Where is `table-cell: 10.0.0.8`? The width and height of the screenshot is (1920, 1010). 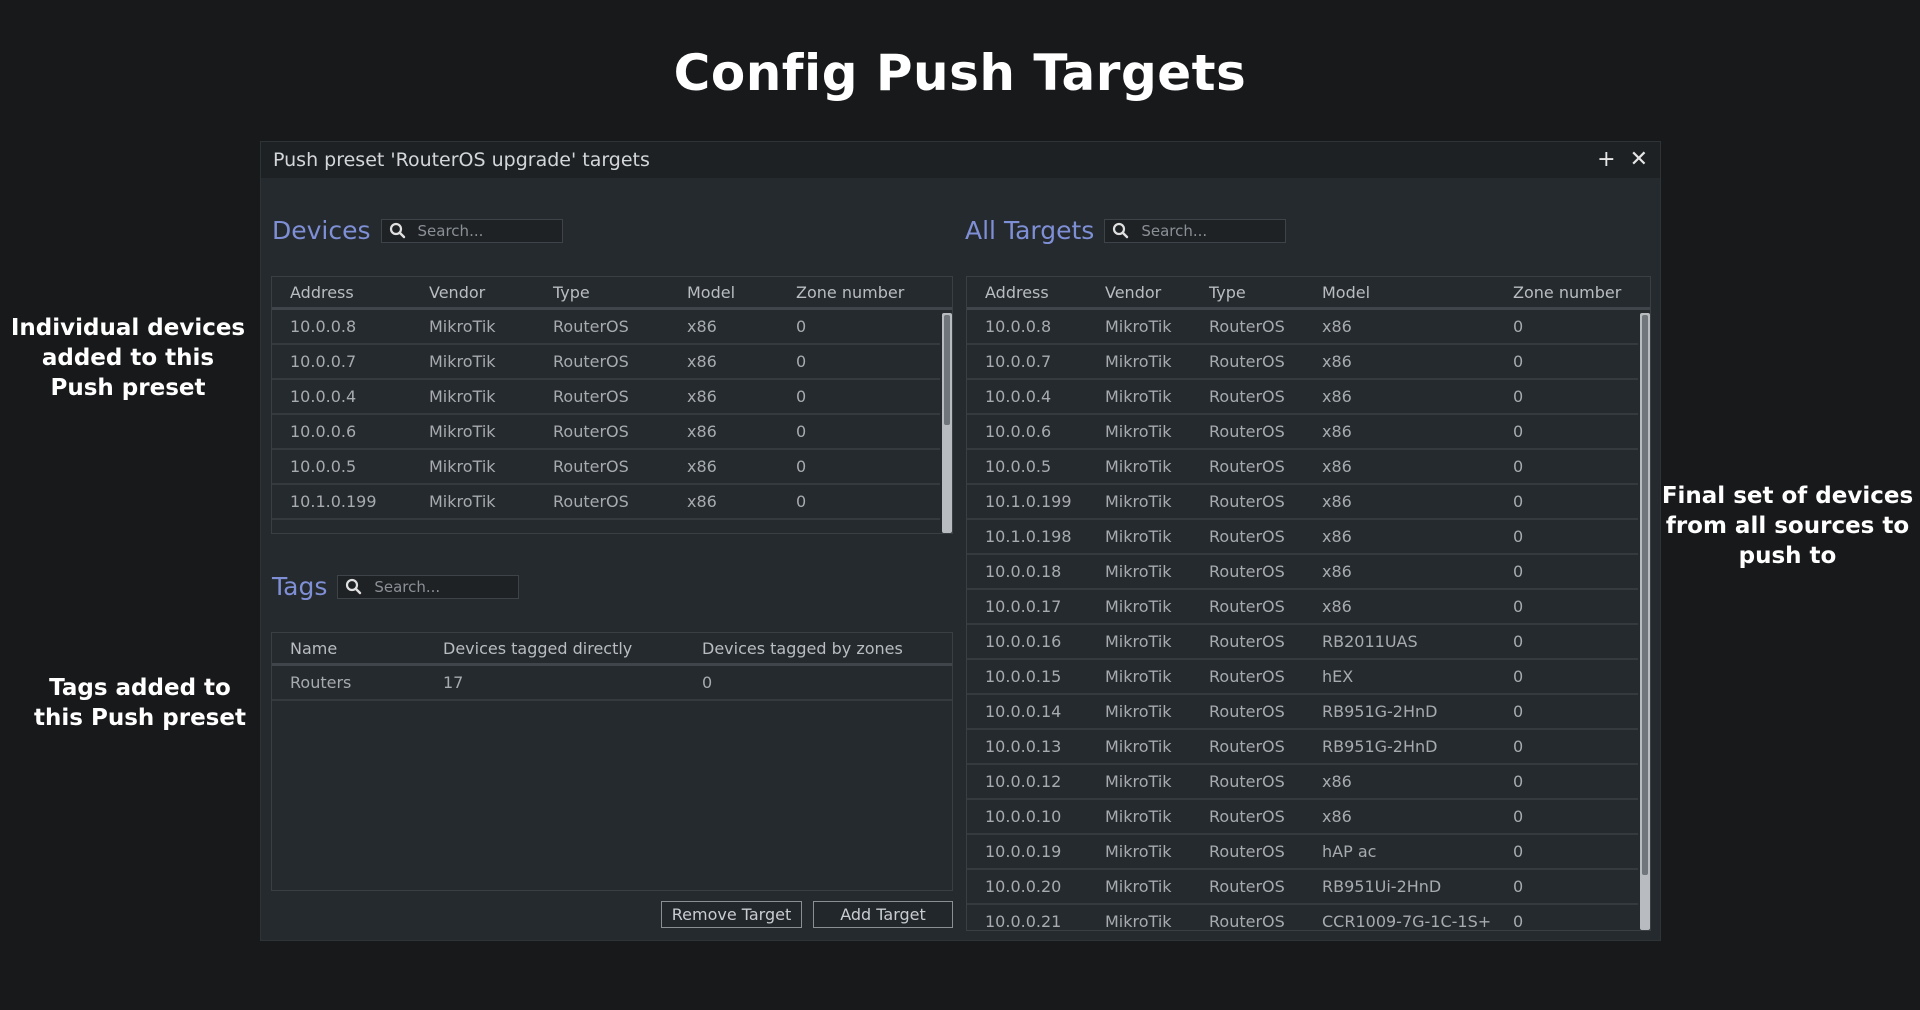 table-cell: 10.0.0.8 is located at coordinates (323, 326).